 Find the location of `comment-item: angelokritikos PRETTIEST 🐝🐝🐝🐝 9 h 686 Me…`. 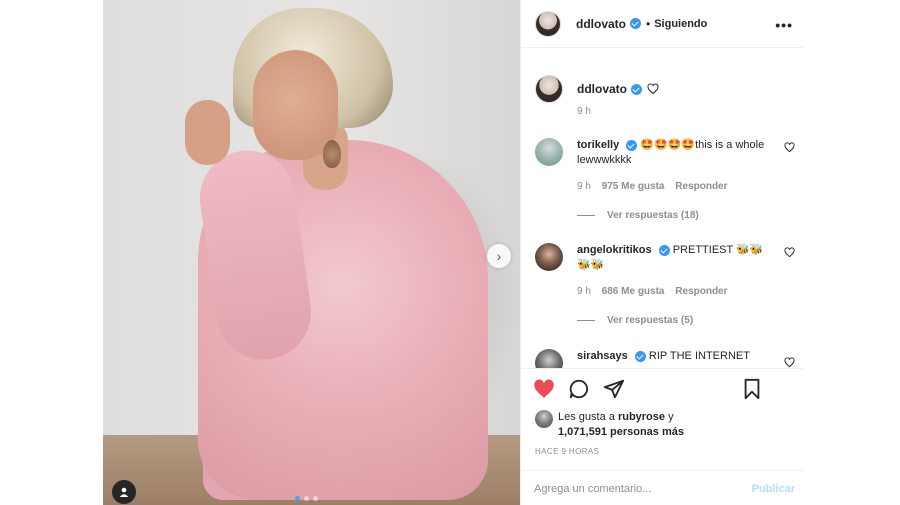

comment-item: angelokritikos PRETTIEST 🐝🐝🐝🐝 9 h 686 Me… is located at coordinates (665, 288).